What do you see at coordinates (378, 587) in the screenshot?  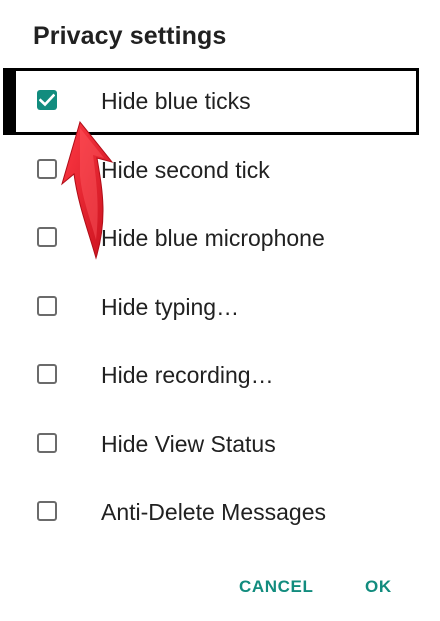 I see `ok-button: OK` at bounding box center [378, 587].